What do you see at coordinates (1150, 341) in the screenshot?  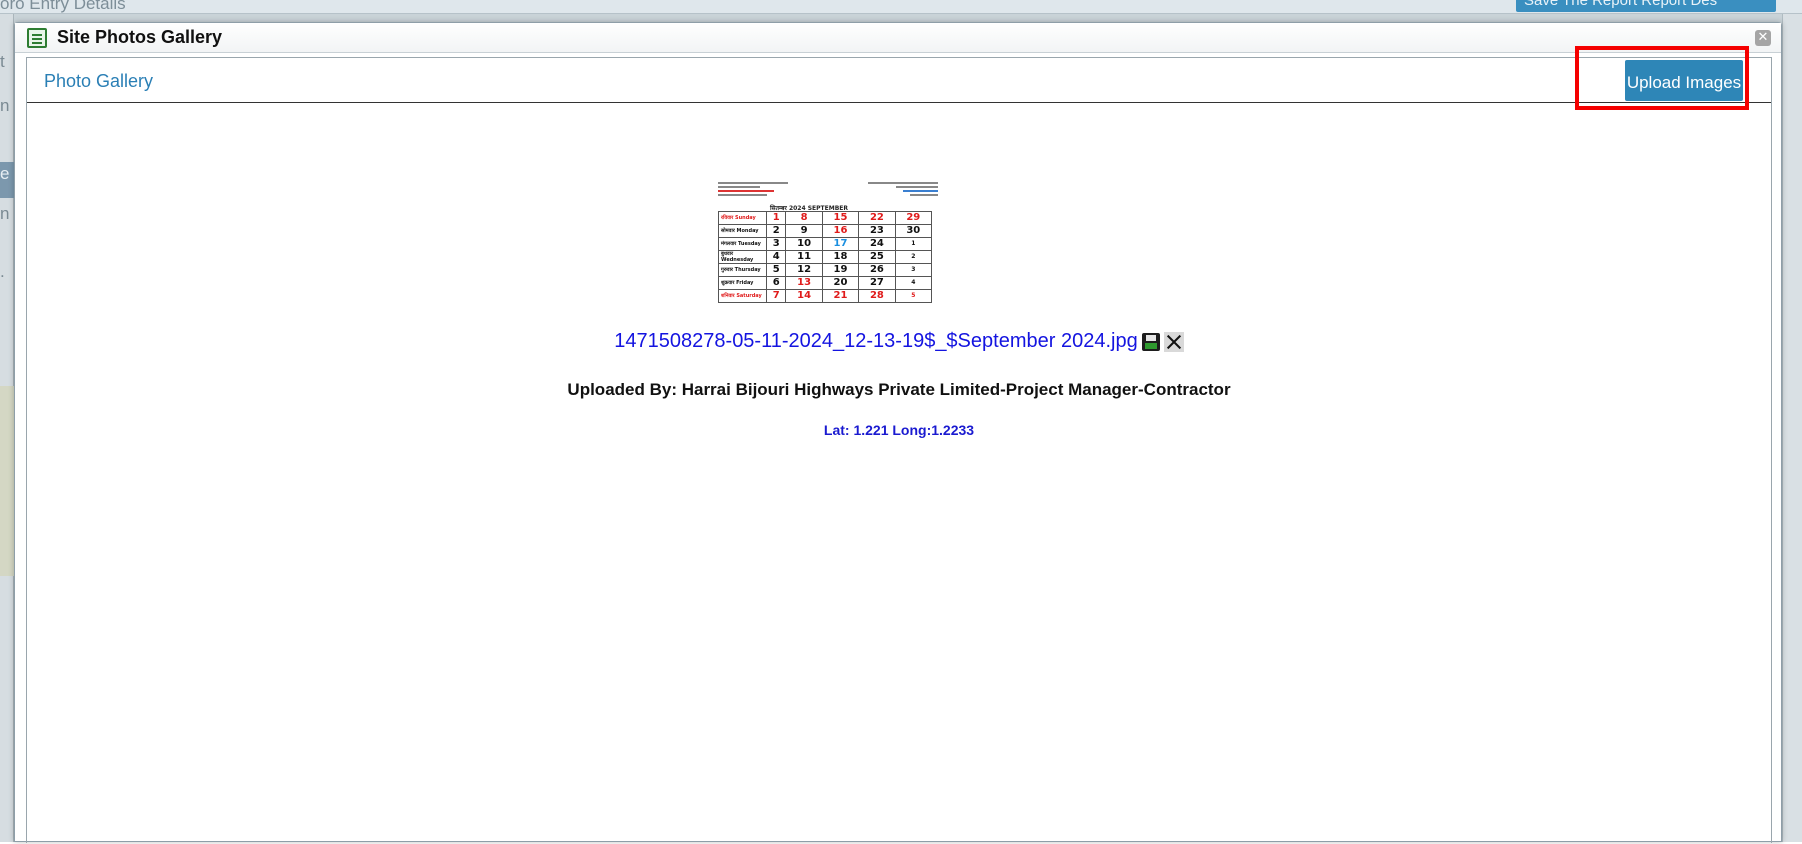 I see `save-icon` at bounding box center [1150, 341].